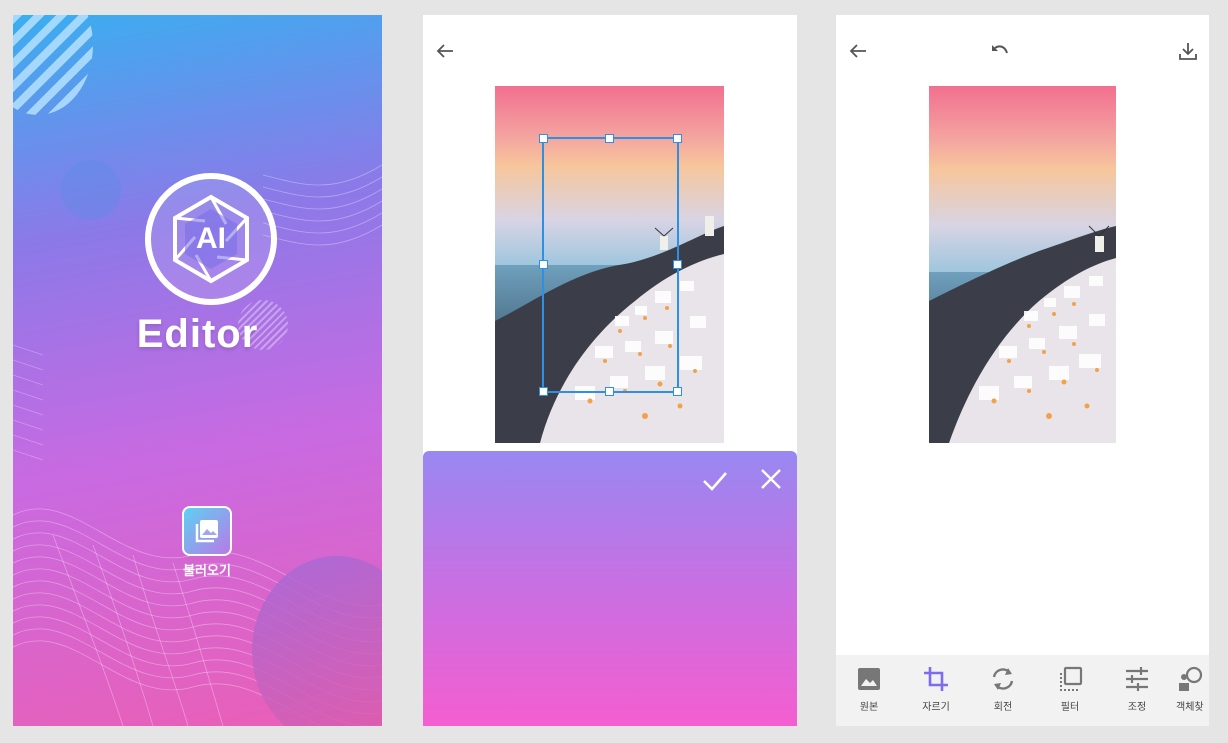  What do you see at coordinates (771, 479) in the screenshot?
I see `close-icon` at bounding box center [771, 479].